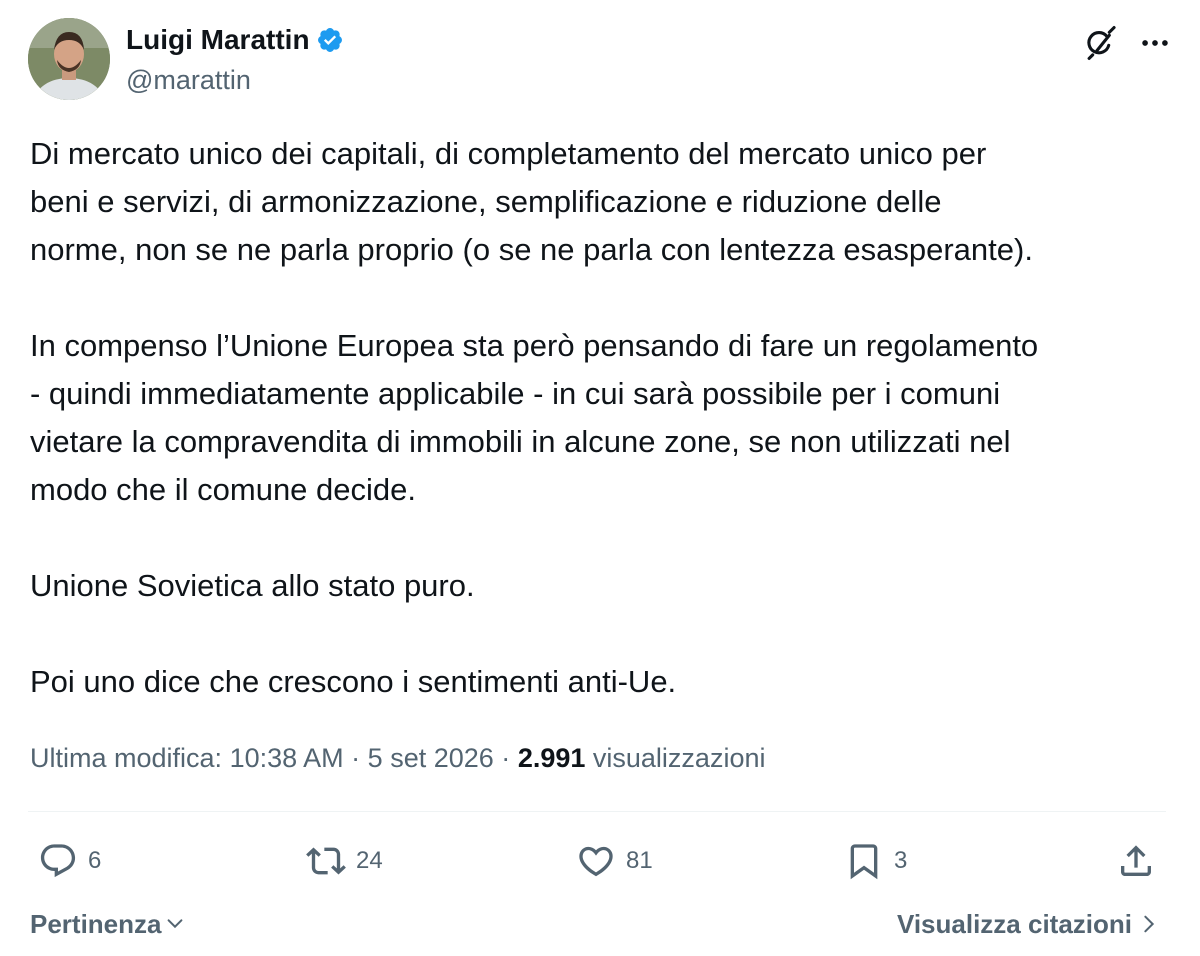  What do you see at coordinates (329, 40) in the screenshot?
I see `verified-badge-icon` at bounding box center [329, 40].